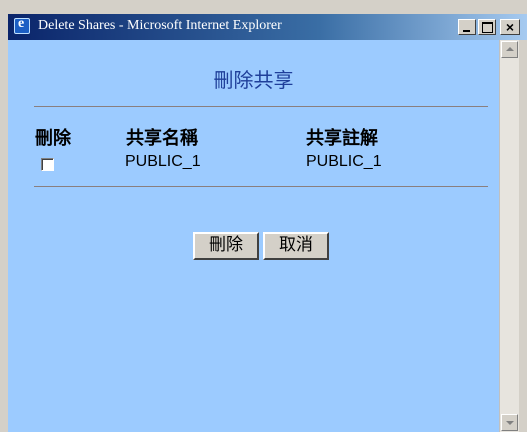  I want to click on minimize-button, so click(467, 27).